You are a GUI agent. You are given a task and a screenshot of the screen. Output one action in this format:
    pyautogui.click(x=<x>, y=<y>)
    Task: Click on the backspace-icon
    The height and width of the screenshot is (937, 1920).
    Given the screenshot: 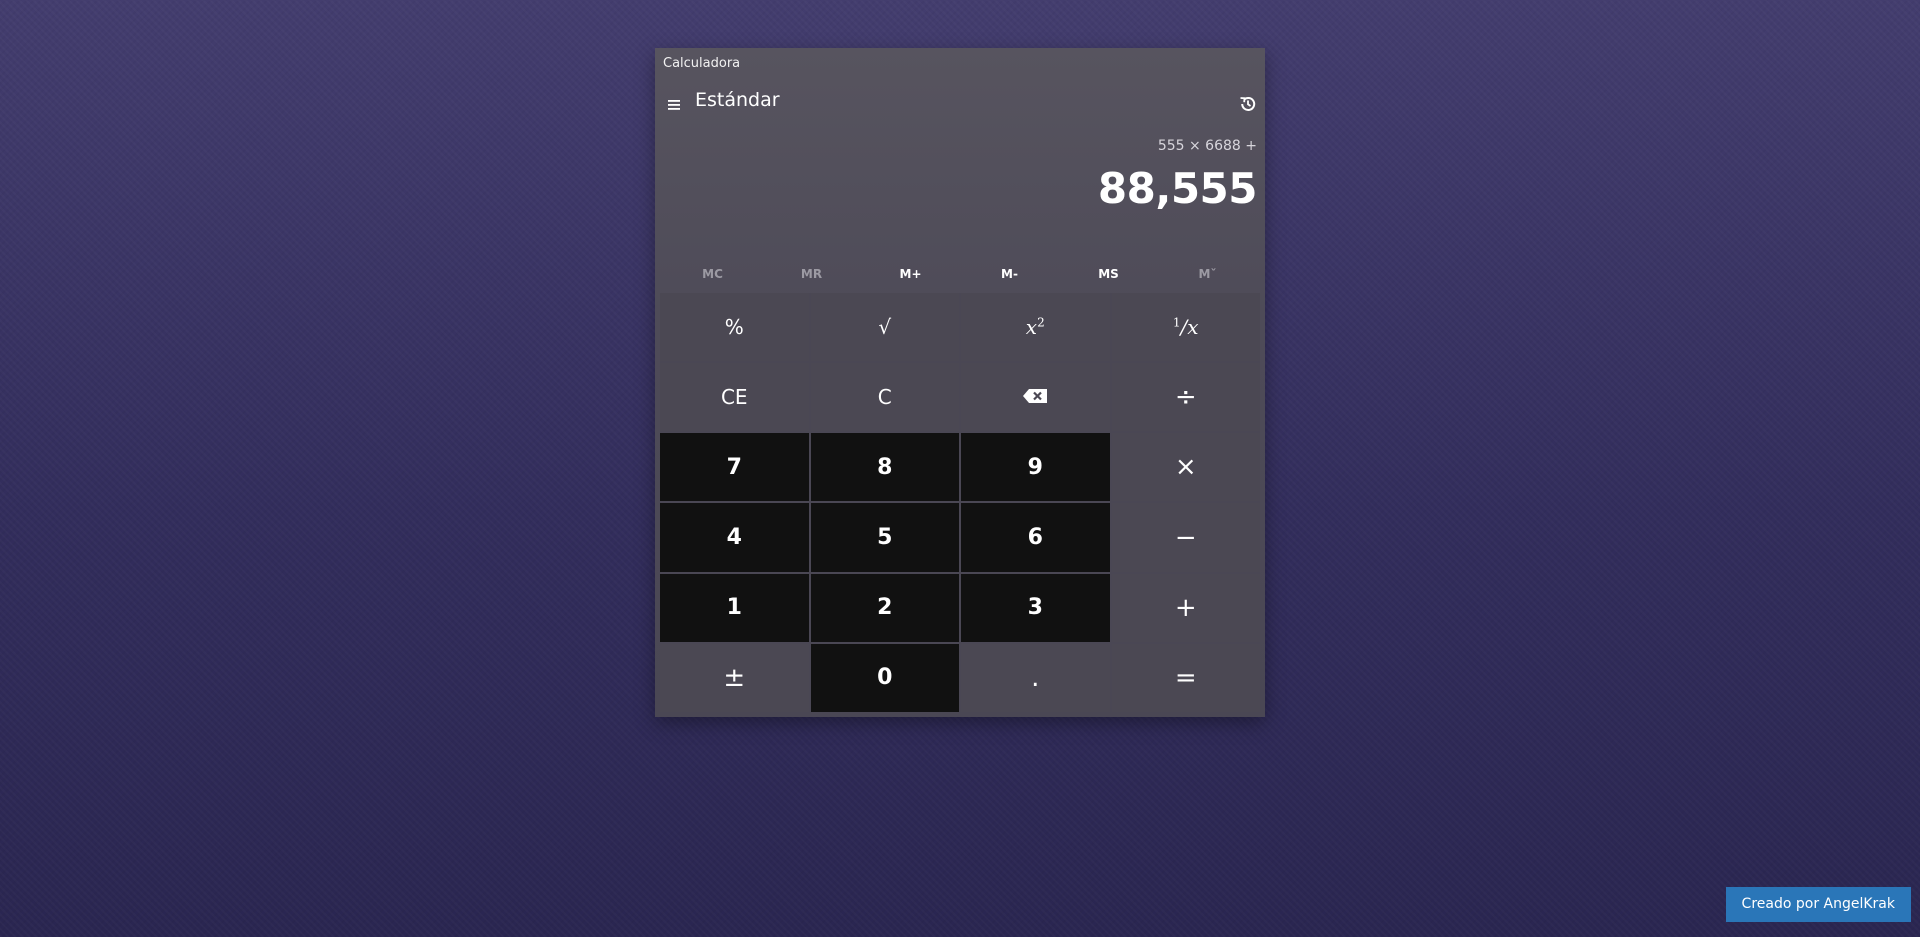 What is the action you would take?
    pyautogui.click(x=1035, y=397)
    